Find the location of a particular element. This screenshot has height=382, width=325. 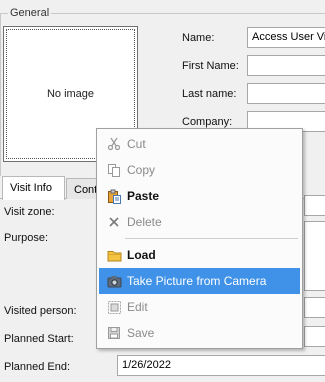

menu-separator is located at coordinates (211, 238).